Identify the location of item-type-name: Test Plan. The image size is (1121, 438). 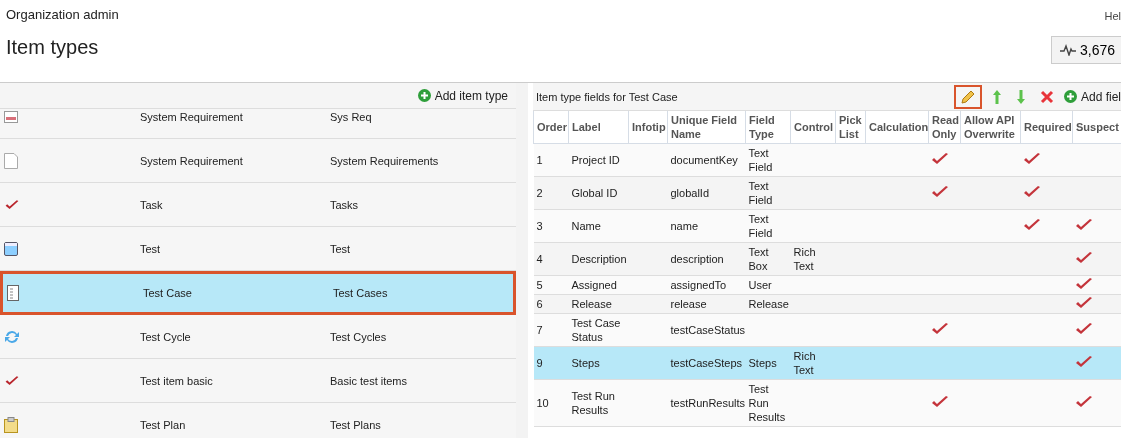
(163, 424).